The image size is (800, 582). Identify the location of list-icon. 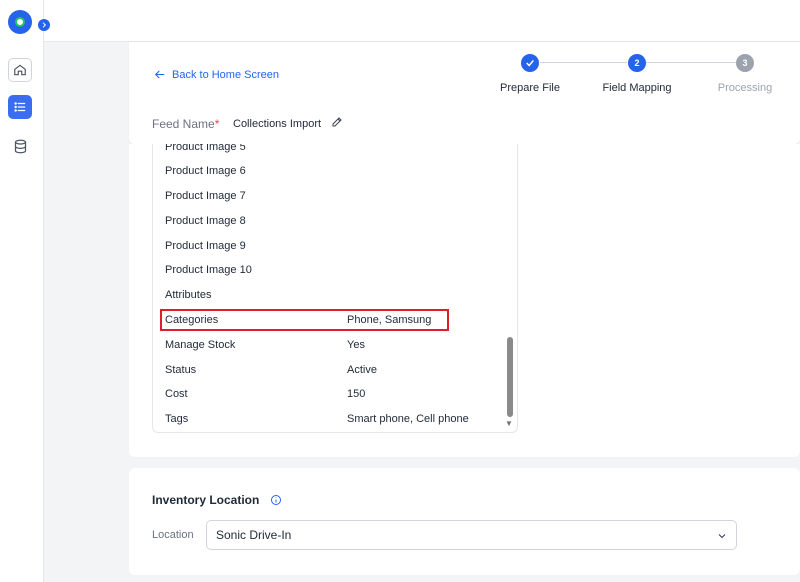
(20, 107).